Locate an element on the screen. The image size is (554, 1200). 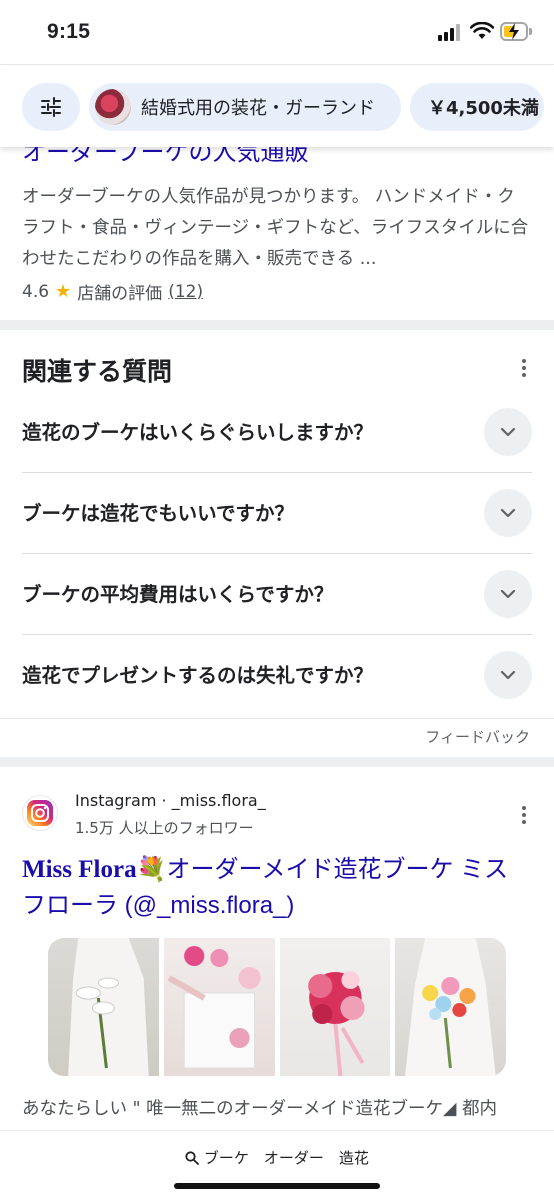
bottom-search: ブーケ オーダー 造花 is located at coordinates (277, 1157).